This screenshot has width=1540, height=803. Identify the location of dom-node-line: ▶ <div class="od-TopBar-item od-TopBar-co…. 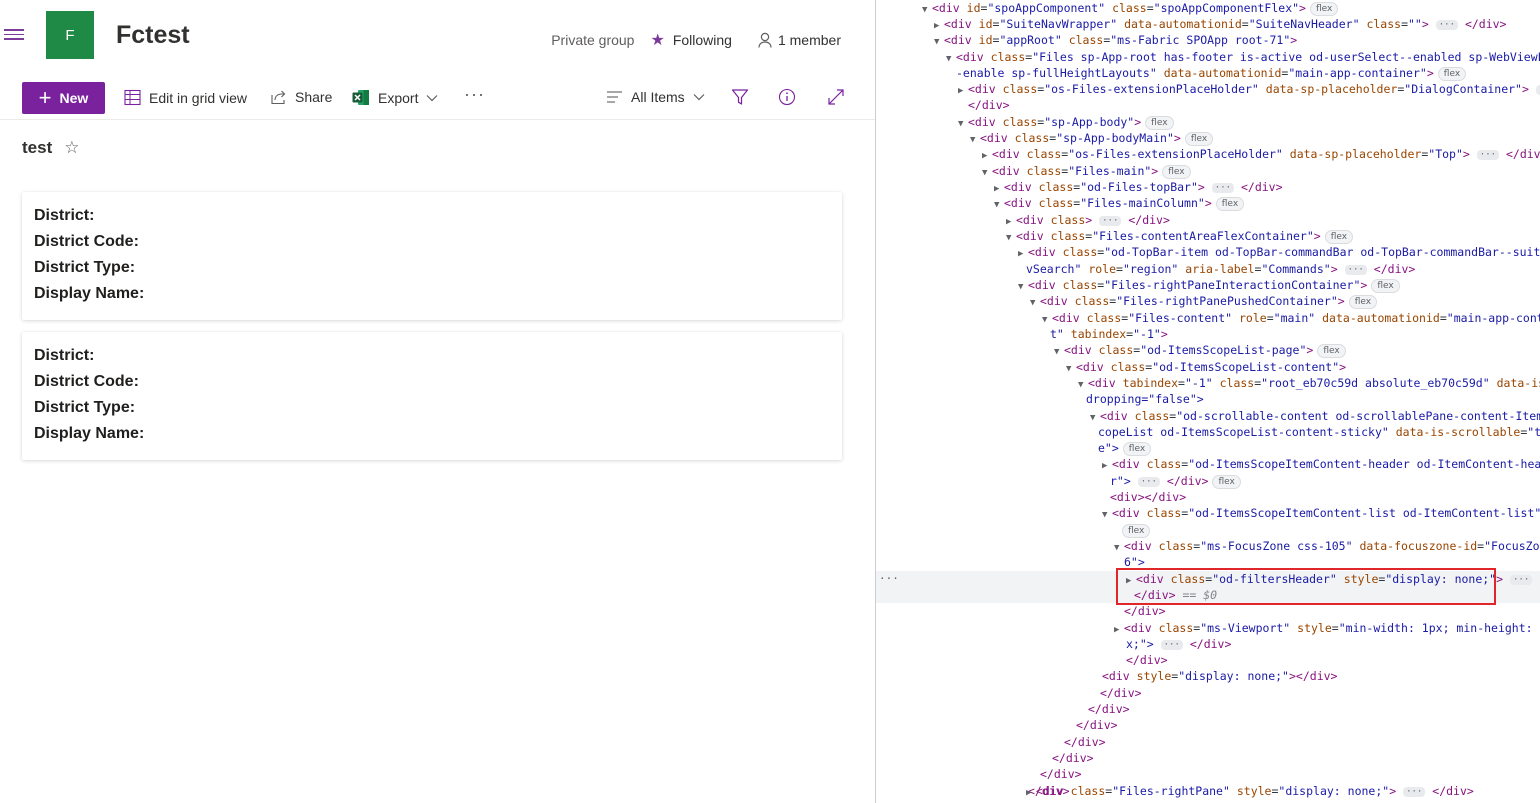
(1279, 252).